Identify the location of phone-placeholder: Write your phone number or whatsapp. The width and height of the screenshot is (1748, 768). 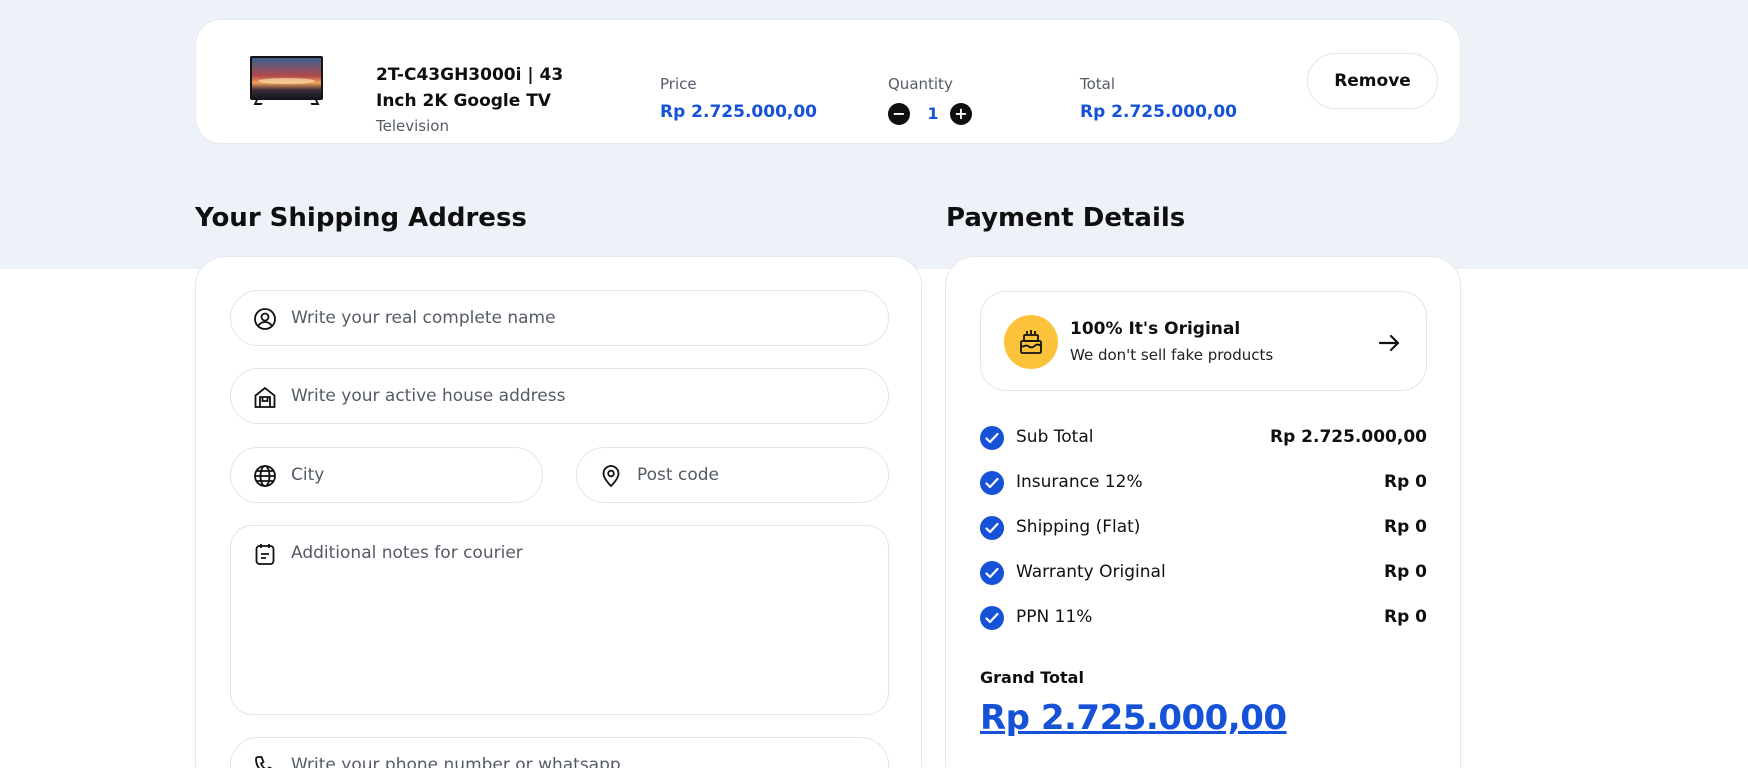
(456, 761).